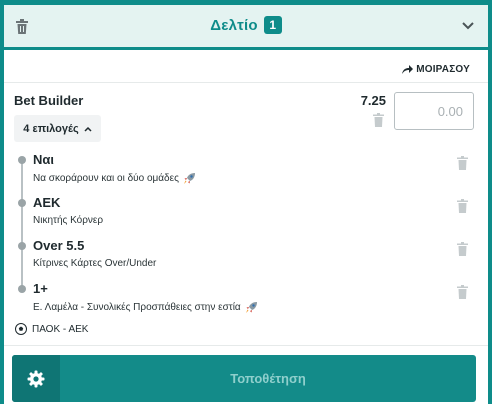 Image resolution: width=492 pixels, height=404 pixels. What do you see at coordinates (468, 26) in the screenshot?
I see `collapse-chevron-down-icon` at bounding box center [468, 26].